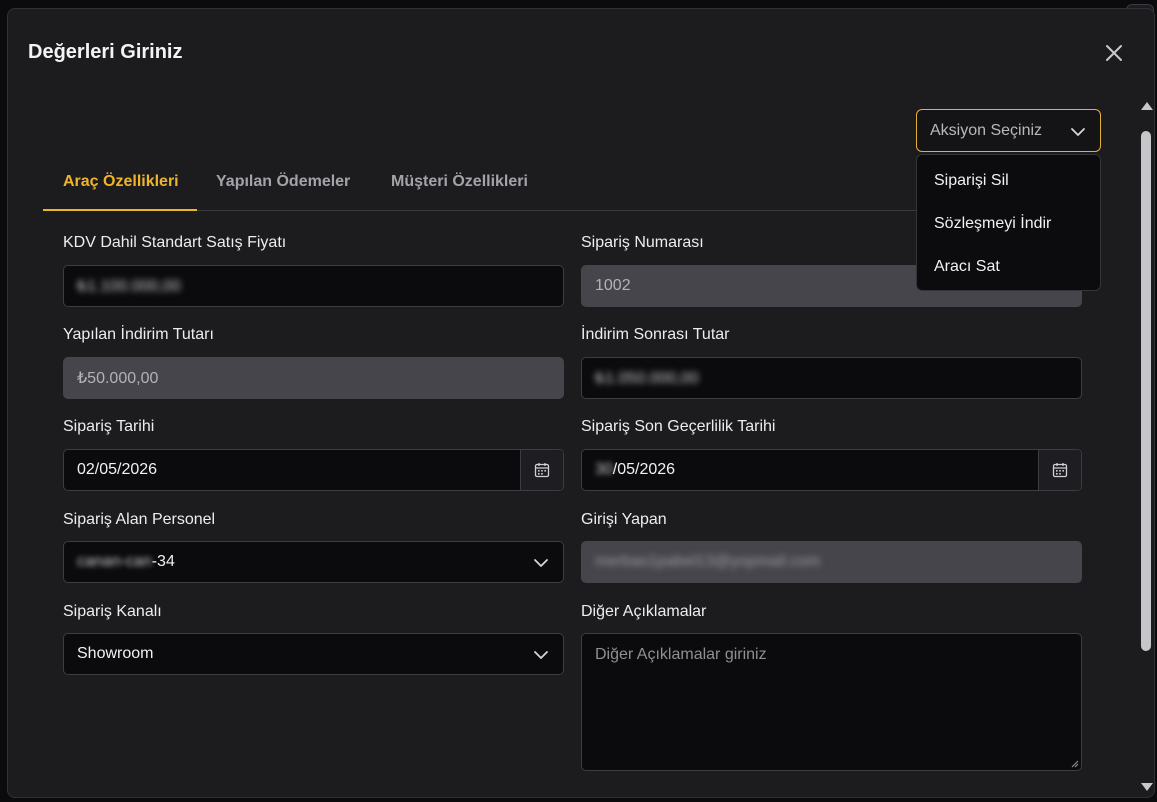  I want to click on modal-title: Değerleri Giriniz, so click(105, 52).